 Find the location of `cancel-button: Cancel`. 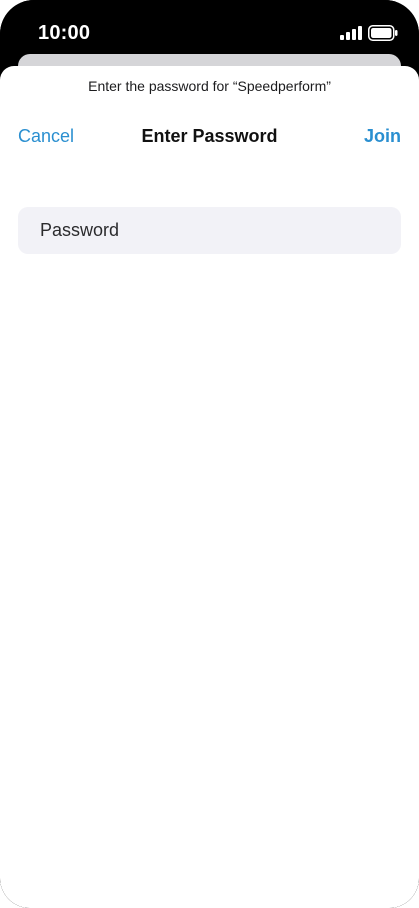

cancel-button: Cancel is located at coordinates (46, 136).